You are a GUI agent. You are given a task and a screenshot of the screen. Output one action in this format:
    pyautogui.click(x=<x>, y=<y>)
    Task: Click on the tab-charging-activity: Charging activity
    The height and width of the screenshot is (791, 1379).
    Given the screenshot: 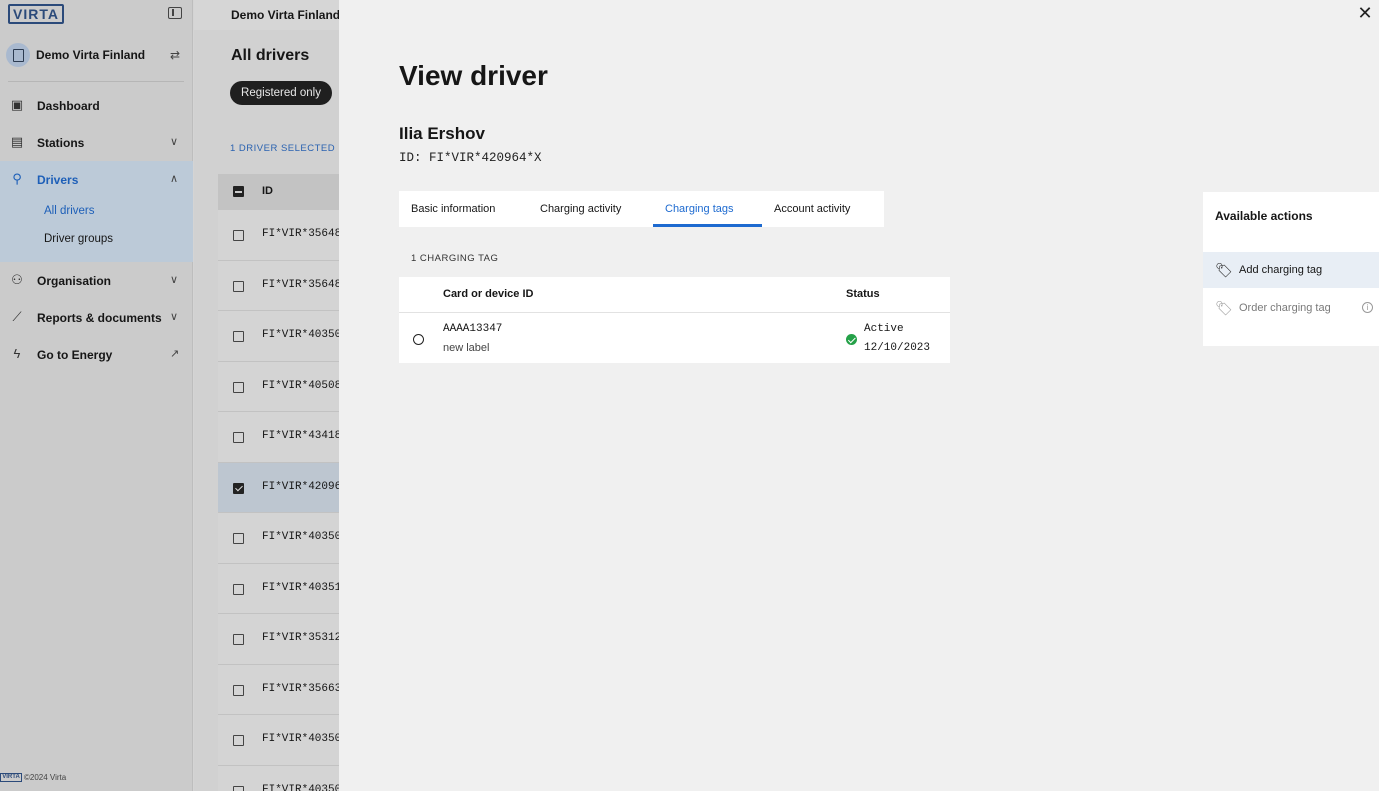 What is the action you would take?
    pyautogui.click(x=590, y=209)
    